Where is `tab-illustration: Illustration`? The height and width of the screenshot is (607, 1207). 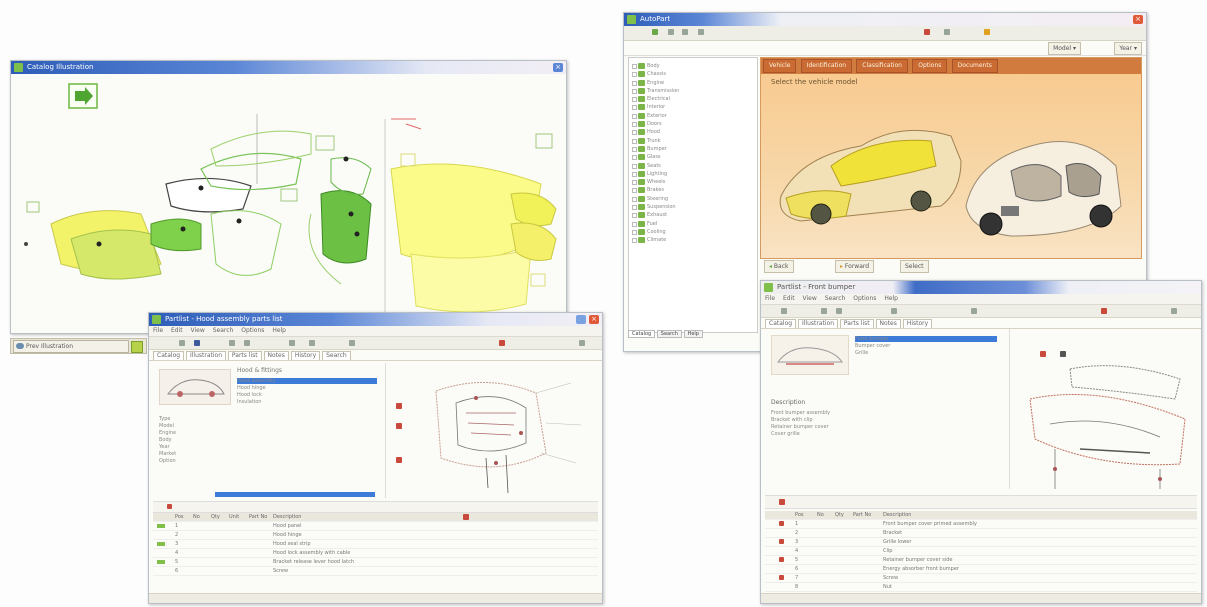
tab-illustration: Illustration is located at coordinates (205, 355).